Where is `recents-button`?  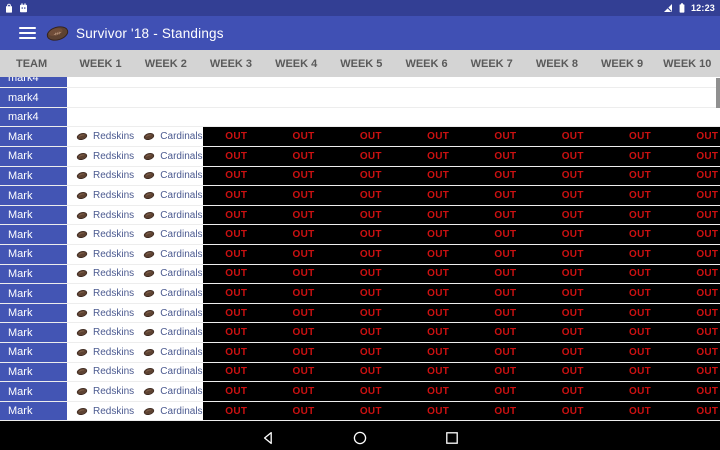 recents-button is located at coordinates (452, 438).